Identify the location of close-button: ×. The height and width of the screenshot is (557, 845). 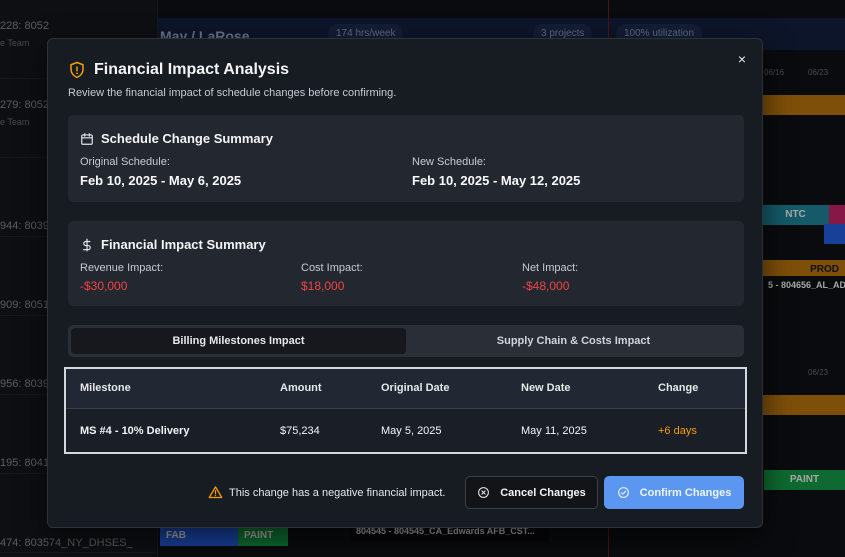
(742, 59).